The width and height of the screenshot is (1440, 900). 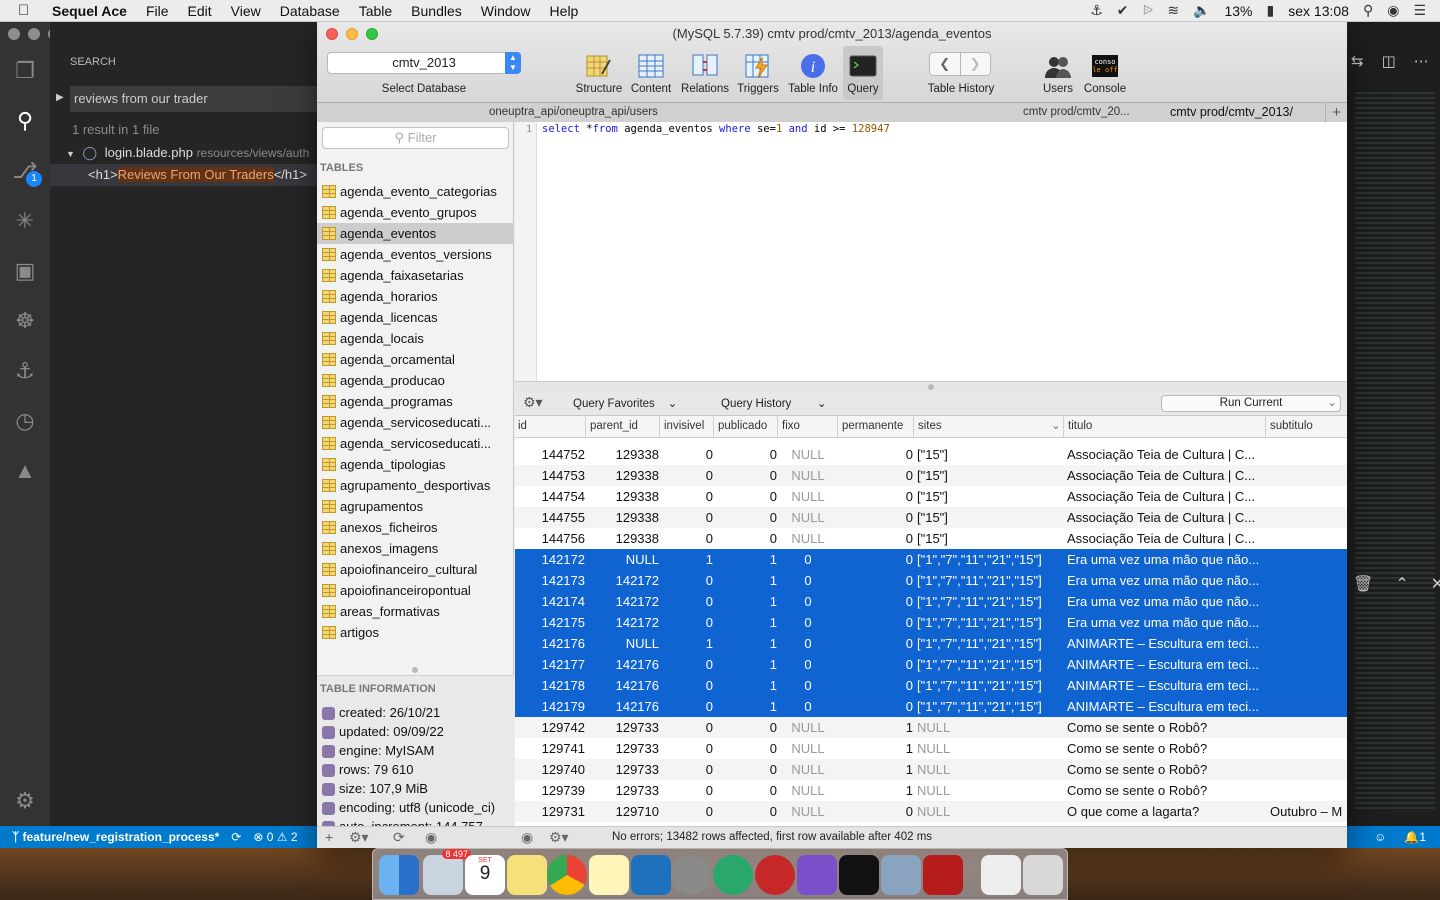 I want to click on cell-id: 144755, so click(x=550, y=517).